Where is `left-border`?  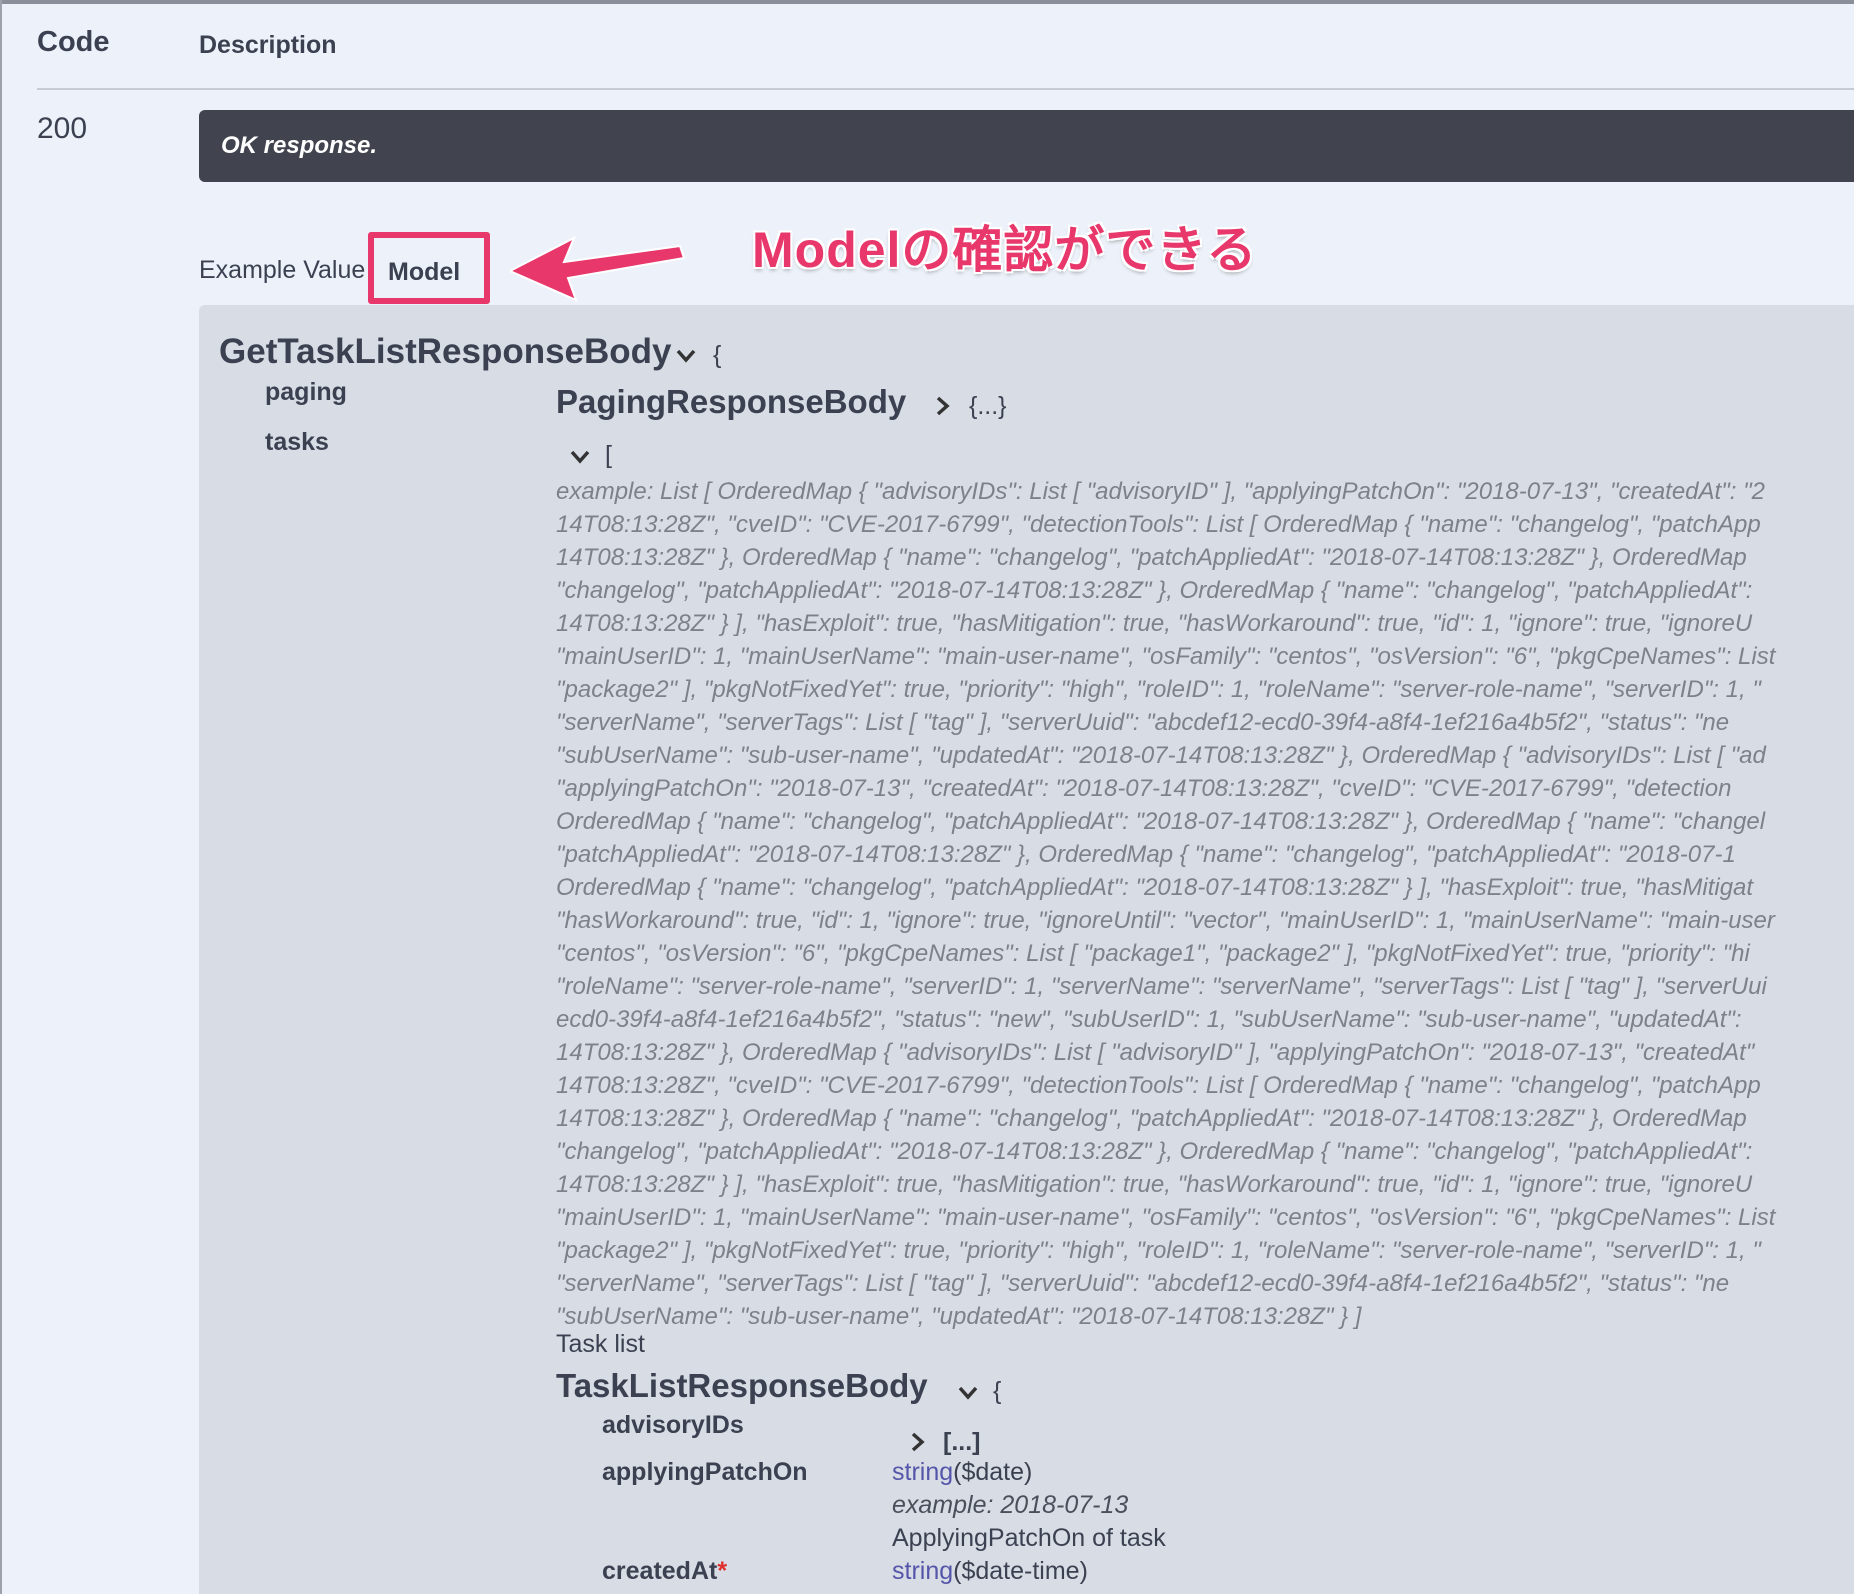
left-border is located at coordinates (1, 797).